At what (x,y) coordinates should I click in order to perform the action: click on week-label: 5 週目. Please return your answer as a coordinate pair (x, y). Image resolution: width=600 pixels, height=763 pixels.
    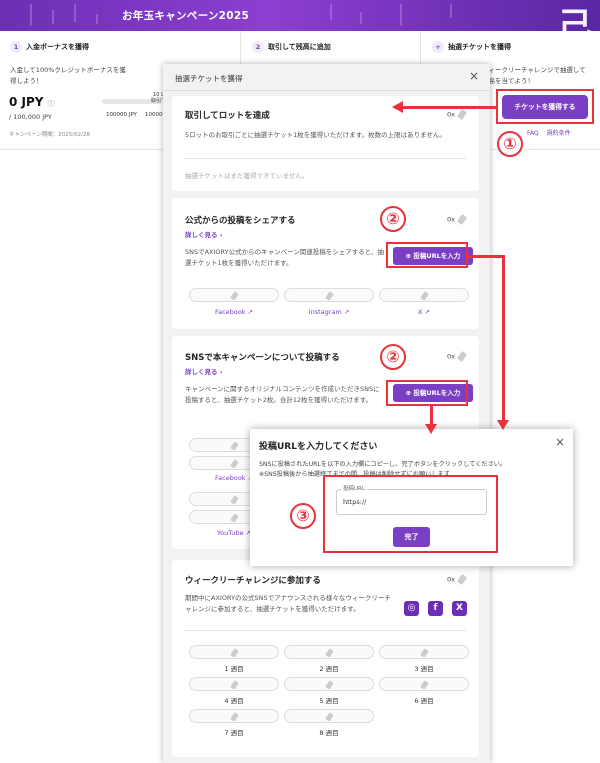
    Looking at the image, I should click on (329, 701).